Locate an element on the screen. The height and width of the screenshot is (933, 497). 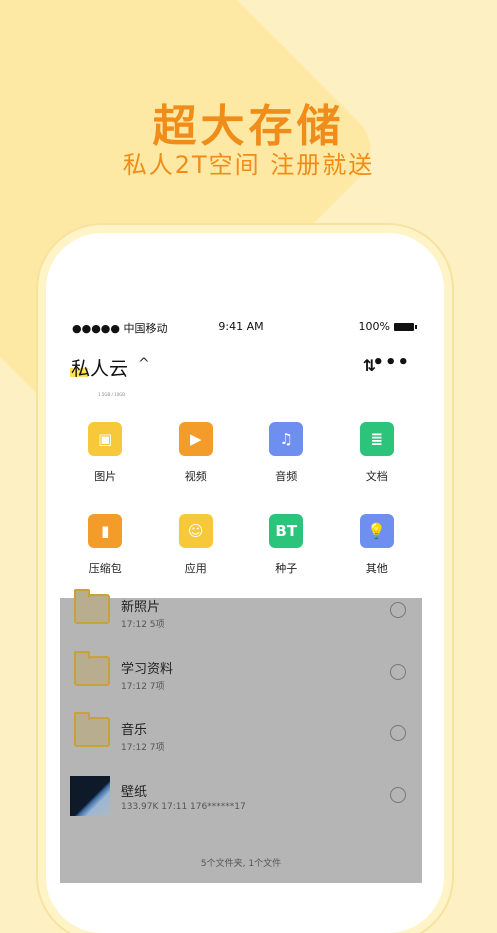
category-images: ▣ 图片 is located at coordinates (105, 453).